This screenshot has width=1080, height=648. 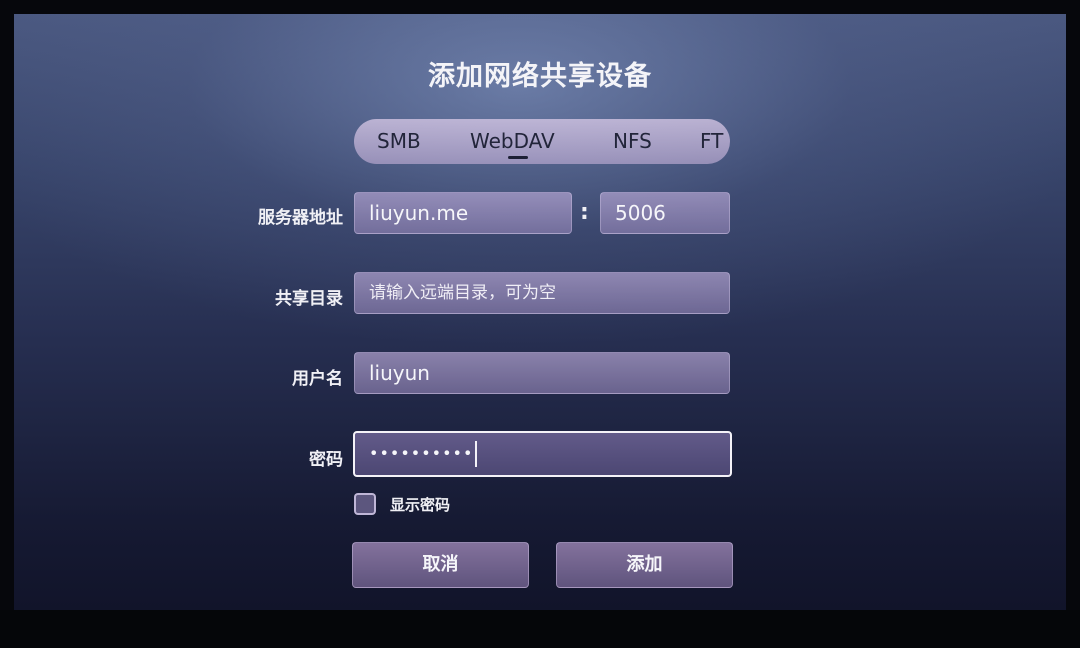 What do you see at coordinates (440, 565) in the screenshot?
I see `cancel-button: 取消` at bounding box center [440, 565].